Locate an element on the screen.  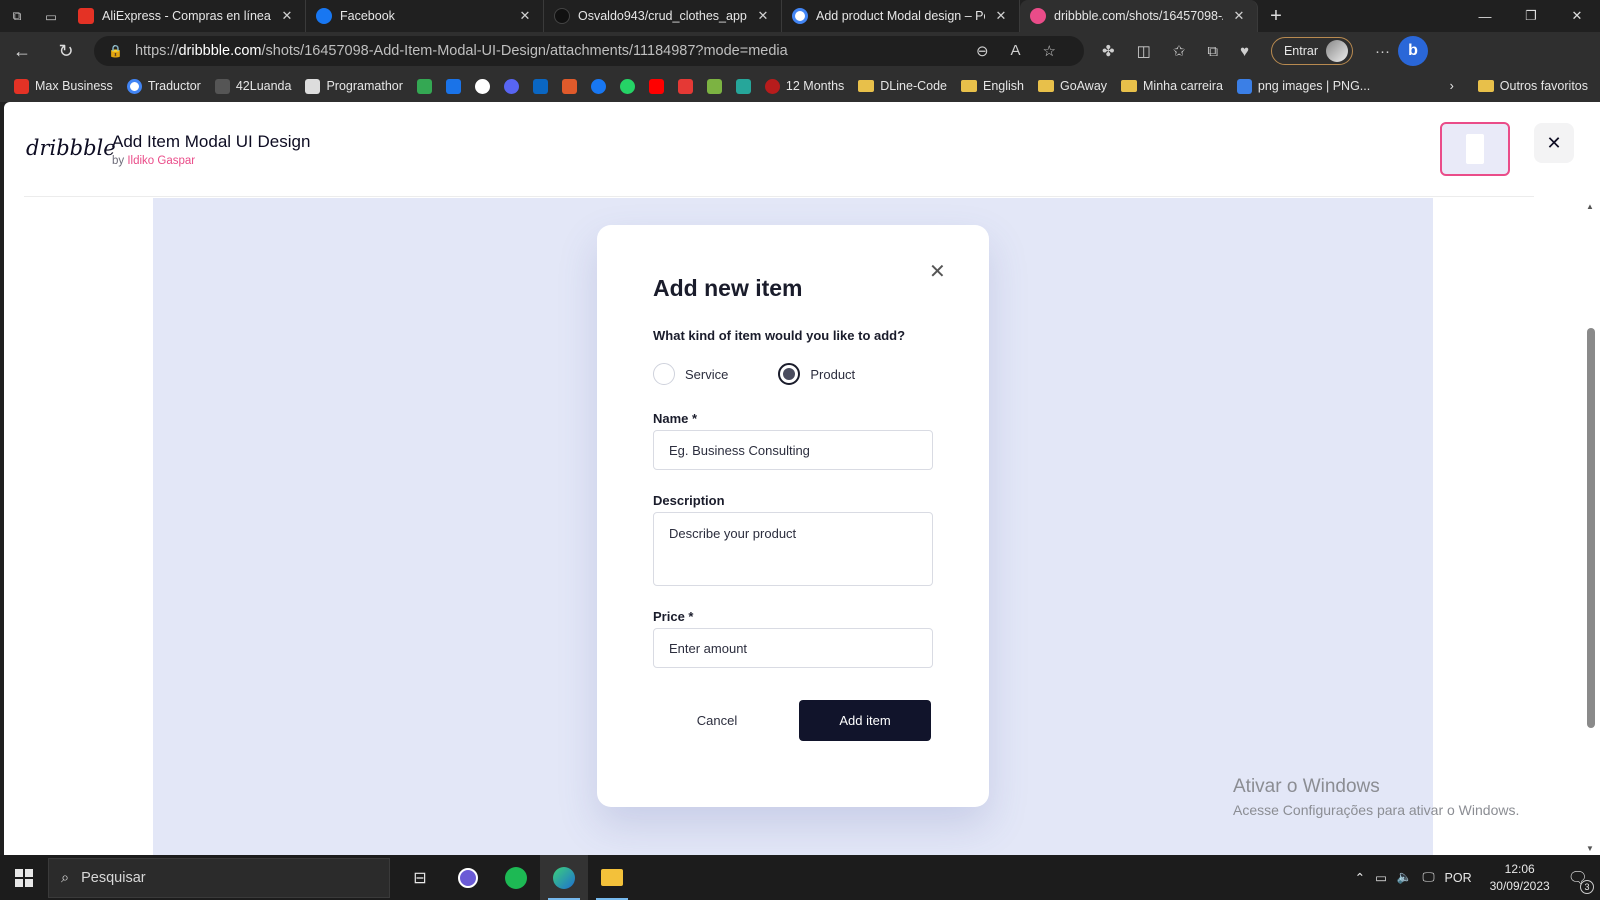
bookmark-folder-english: English is located at coordinates (992, 86).